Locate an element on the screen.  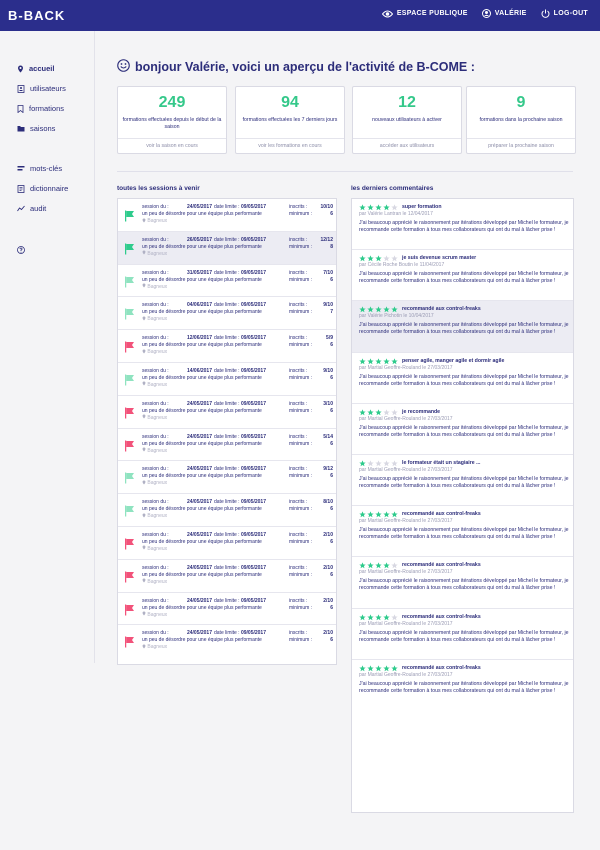
location-pin-icon is located at coordinates (20, 69).